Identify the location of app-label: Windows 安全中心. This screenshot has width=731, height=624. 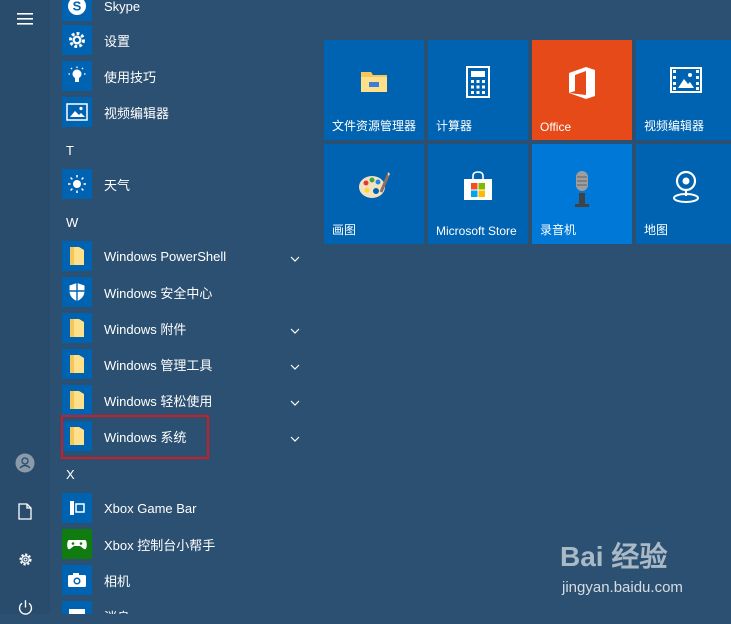
(158, 293).